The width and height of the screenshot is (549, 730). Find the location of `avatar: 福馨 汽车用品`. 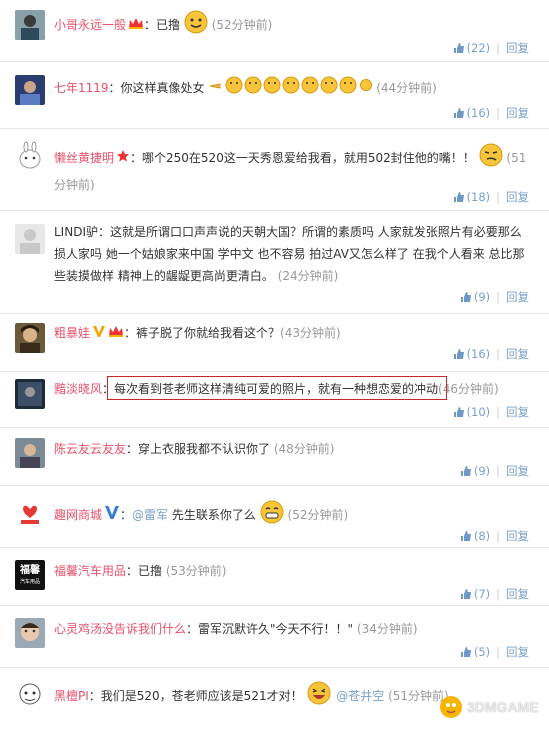

avatar: 福馨 汽车用品 is located at coordinates (30, 575).